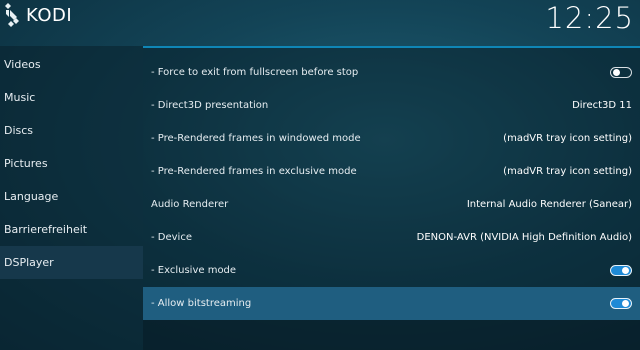  What do you see at coordinates (621, 72) in the screenshot?
I see `toggle-switch-off` at bounding box center [621, 72].